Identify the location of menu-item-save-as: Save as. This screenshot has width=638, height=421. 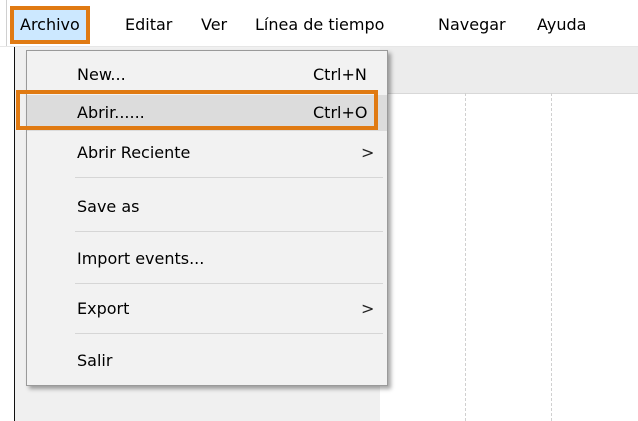
(207, 207).